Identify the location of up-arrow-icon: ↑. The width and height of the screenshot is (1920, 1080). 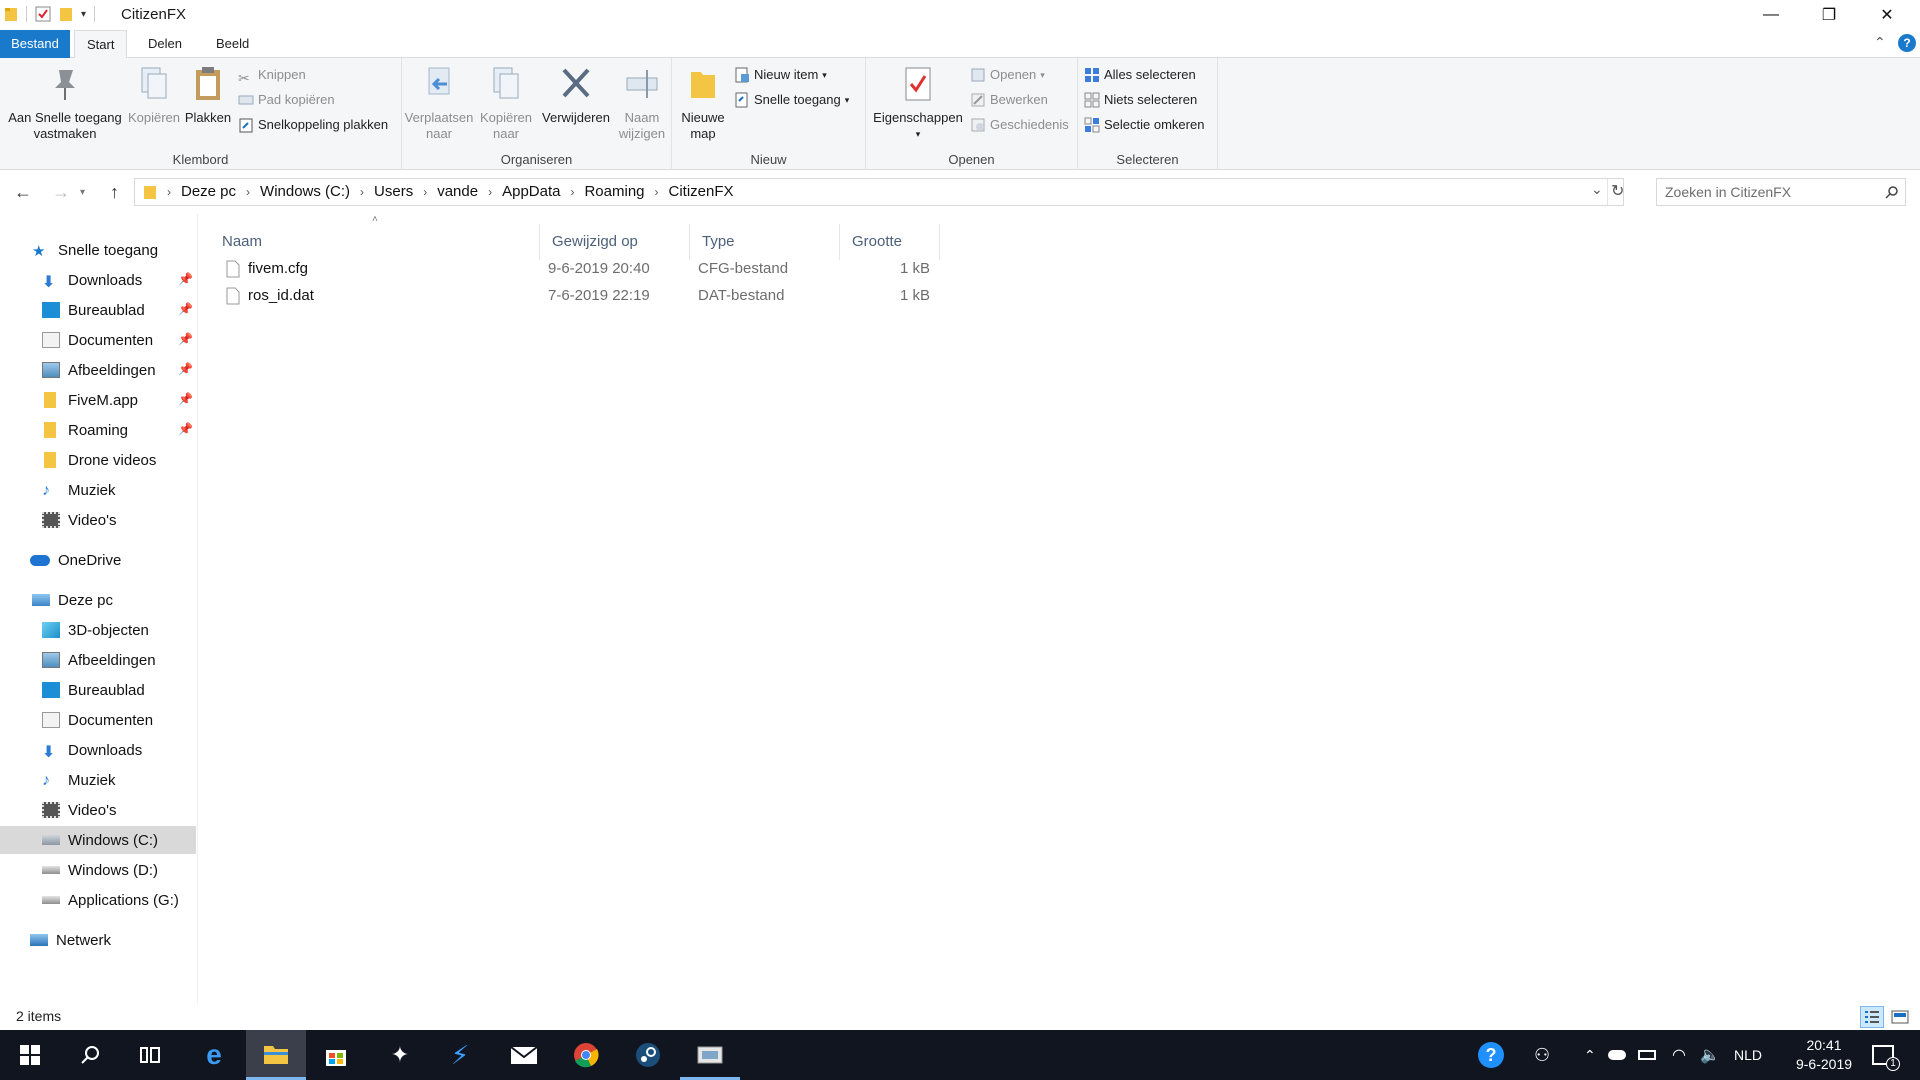
(114, 192).